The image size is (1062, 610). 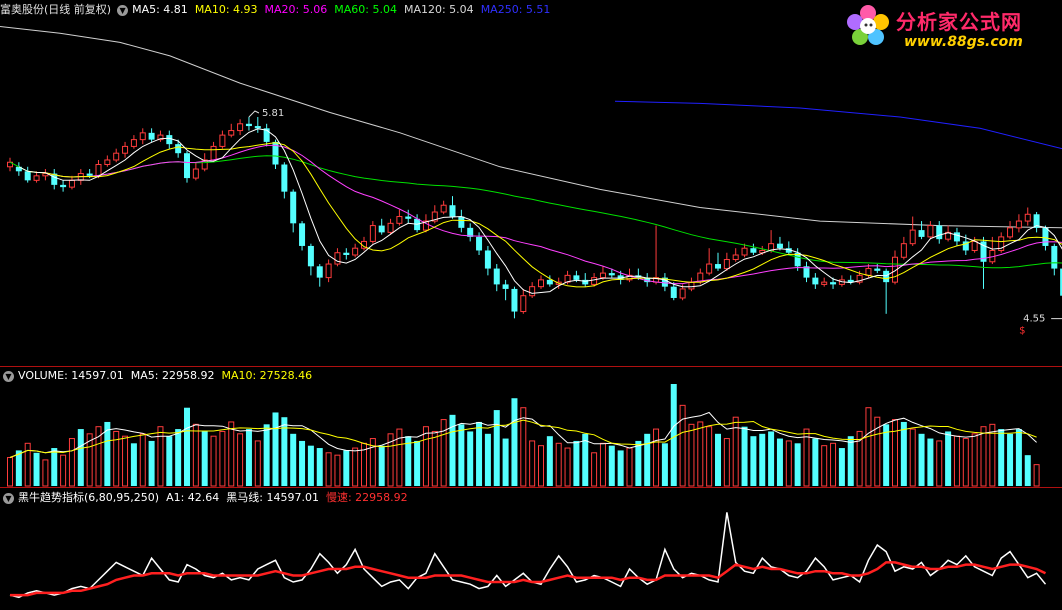 I want to click on ma-legend-item-3: MA60: 5.04, so click(x=365, y=9).